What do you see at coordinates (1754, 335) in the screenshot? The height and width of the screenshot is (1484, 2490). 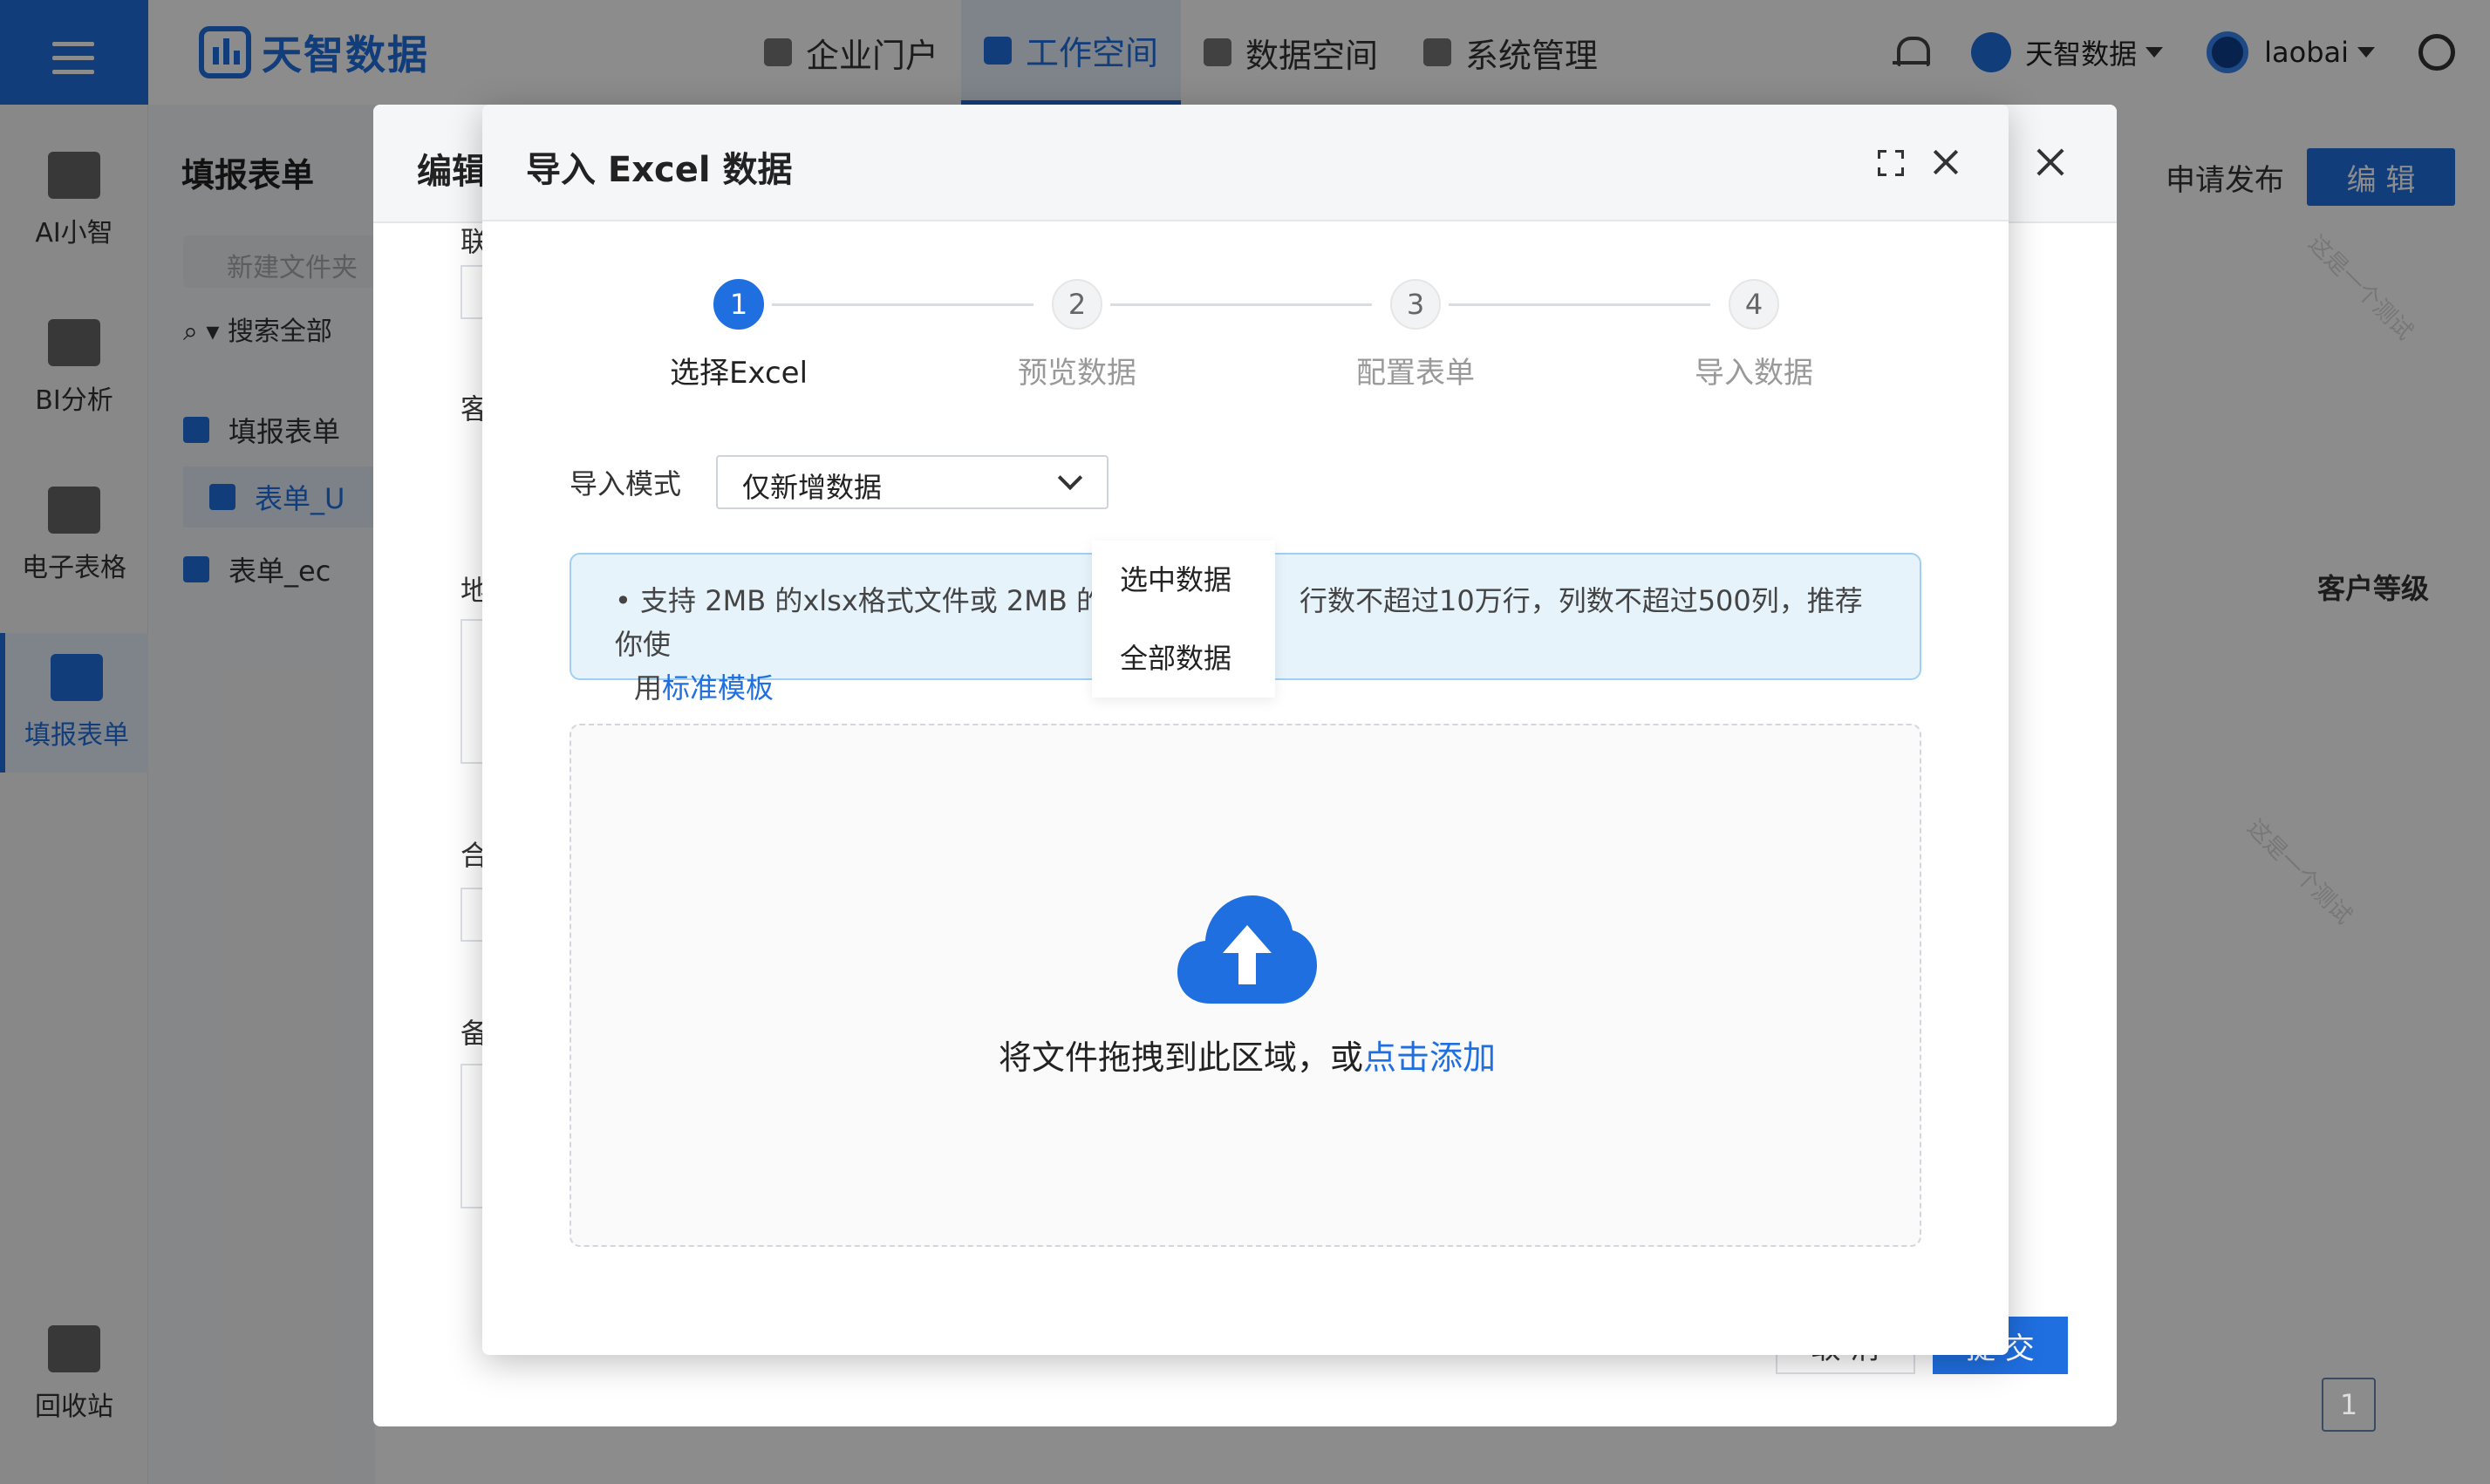 I see `step-4: 4 导入数据` at bounding box center [1754, 335].